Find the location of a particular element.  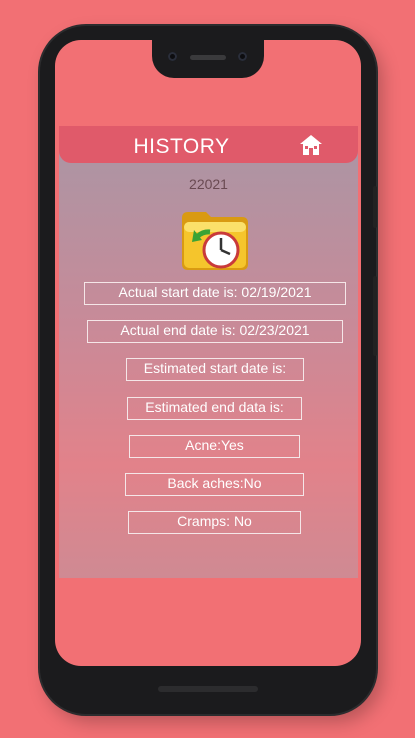

power-button is located at coordinates (375, 207).